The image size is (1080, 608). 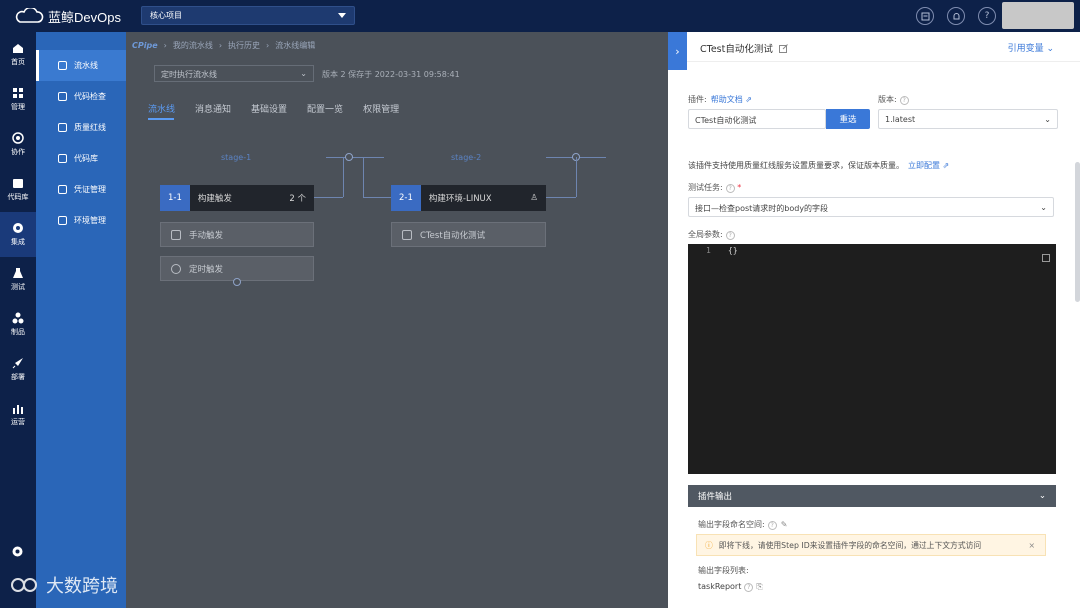 I want to click on job-header: 1-1 构建触发 2 个, so click(x=237, y=198).